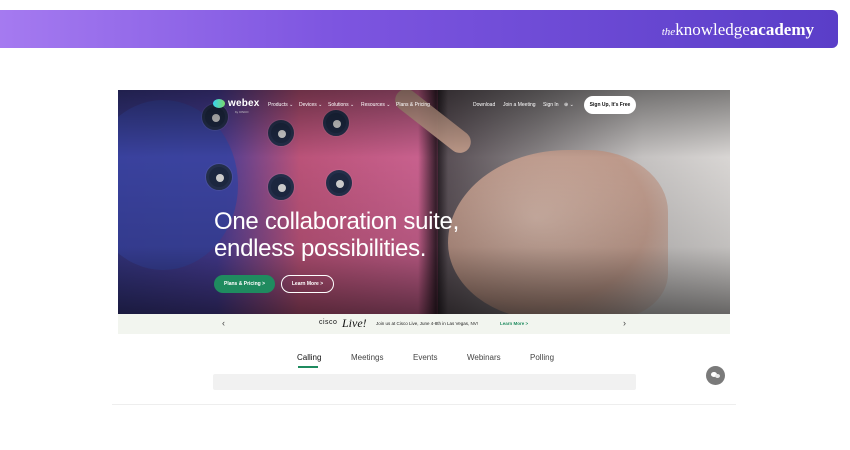 The image size is (850, 450). I want to click on announcement-learn-more-link: Learn More >, so click(514, 323).